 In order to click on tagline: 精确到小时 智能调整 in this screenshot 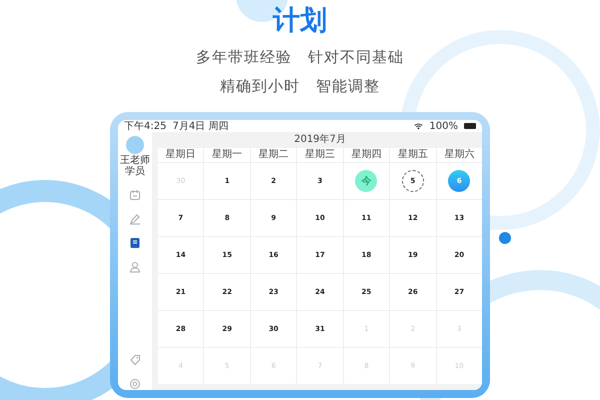, I will do `click(300, 86)`.